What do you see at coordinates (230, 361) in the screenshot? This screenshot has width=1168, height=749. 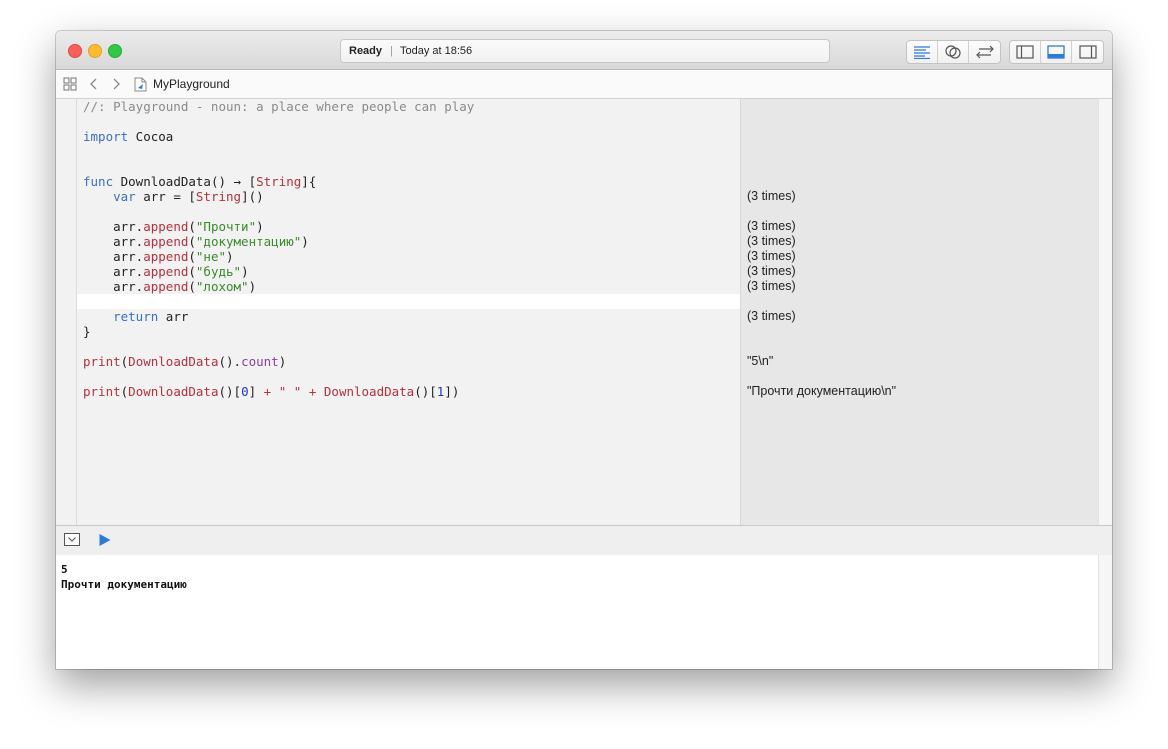 I see `code-token: ().` at bounding box center [230, 361].